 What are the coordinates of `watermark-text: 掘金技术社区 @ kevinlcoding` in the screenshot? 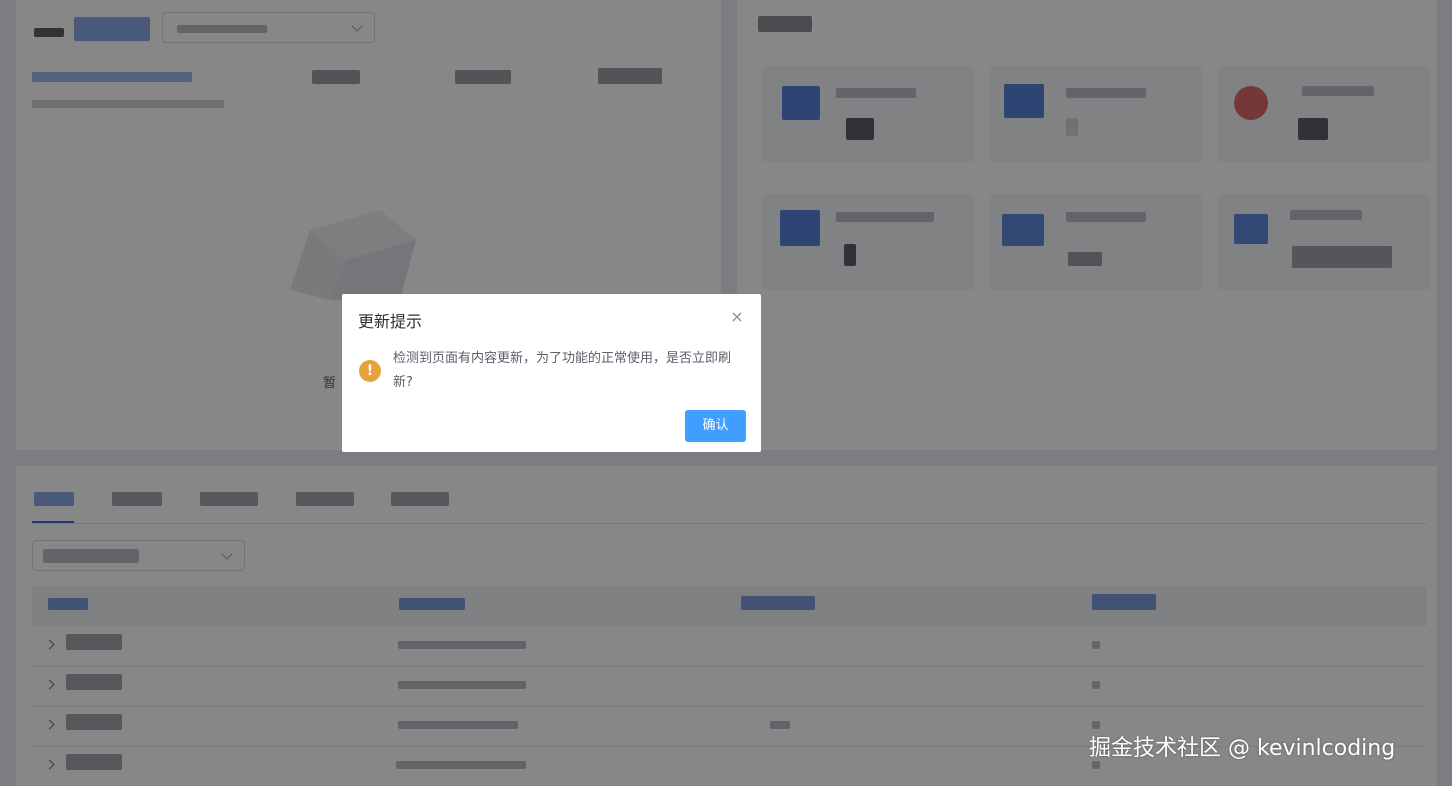 It's located at (1242, 748).